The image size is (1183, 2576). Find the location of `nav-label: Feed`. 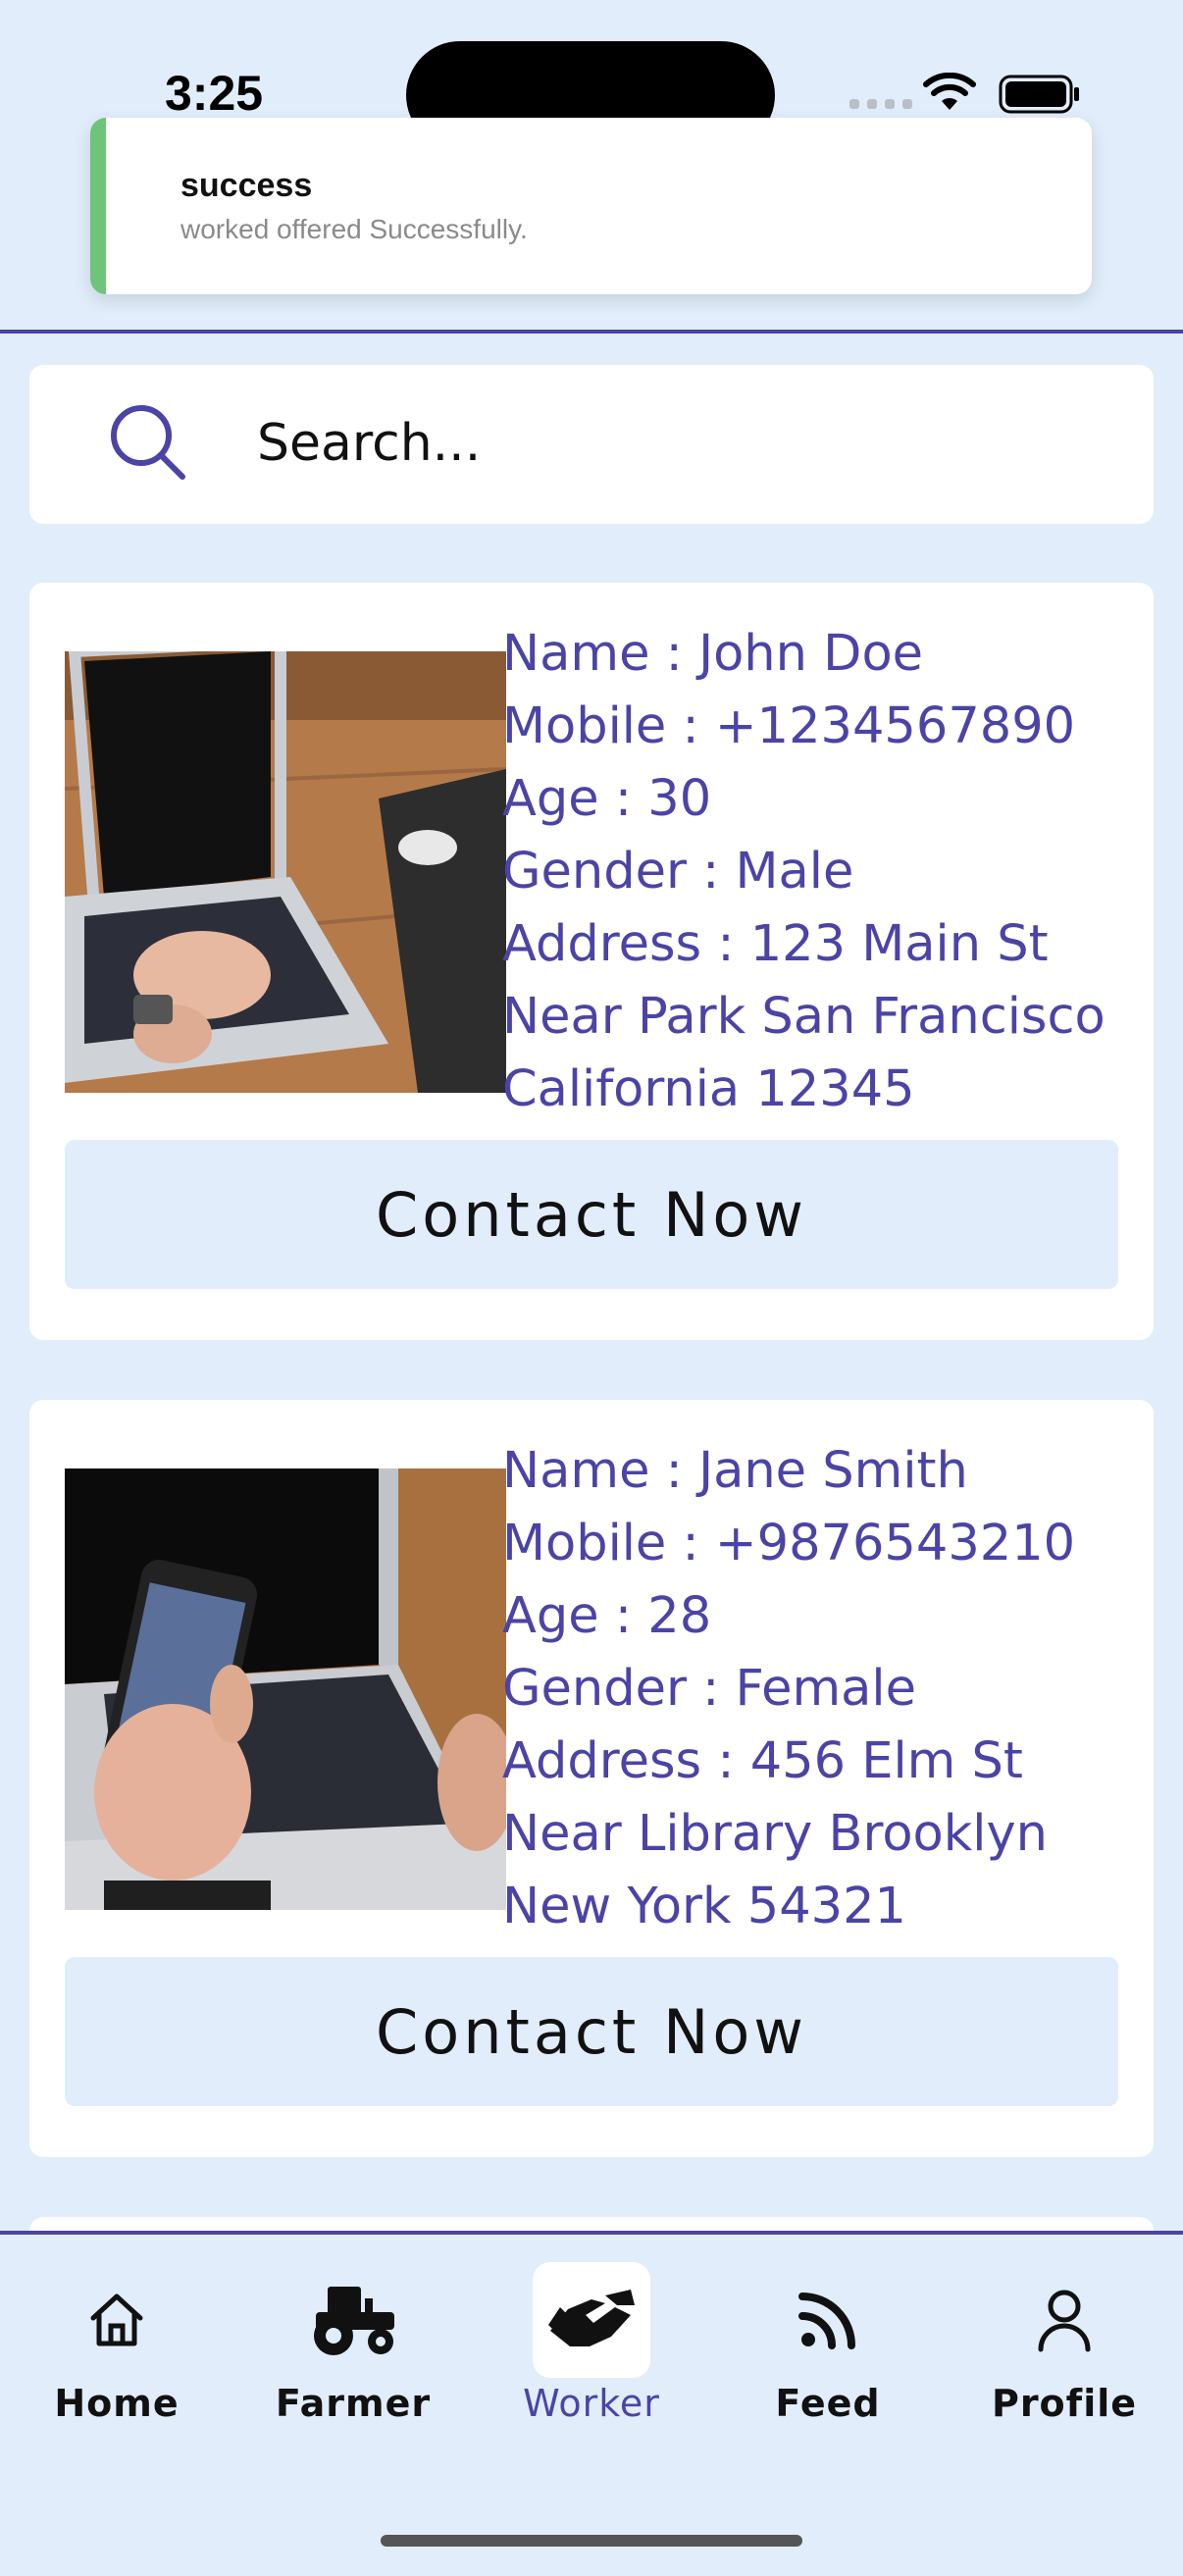

nav-label: Feed is located at coordinates (828, 2403).